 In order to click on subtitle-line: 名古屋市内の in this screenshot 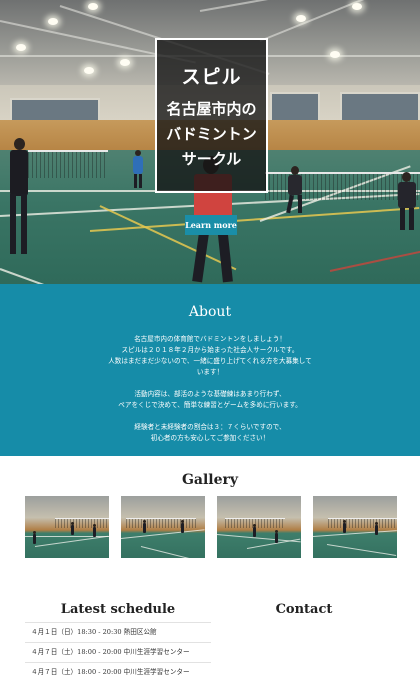, I will do `click(211, 109)`.